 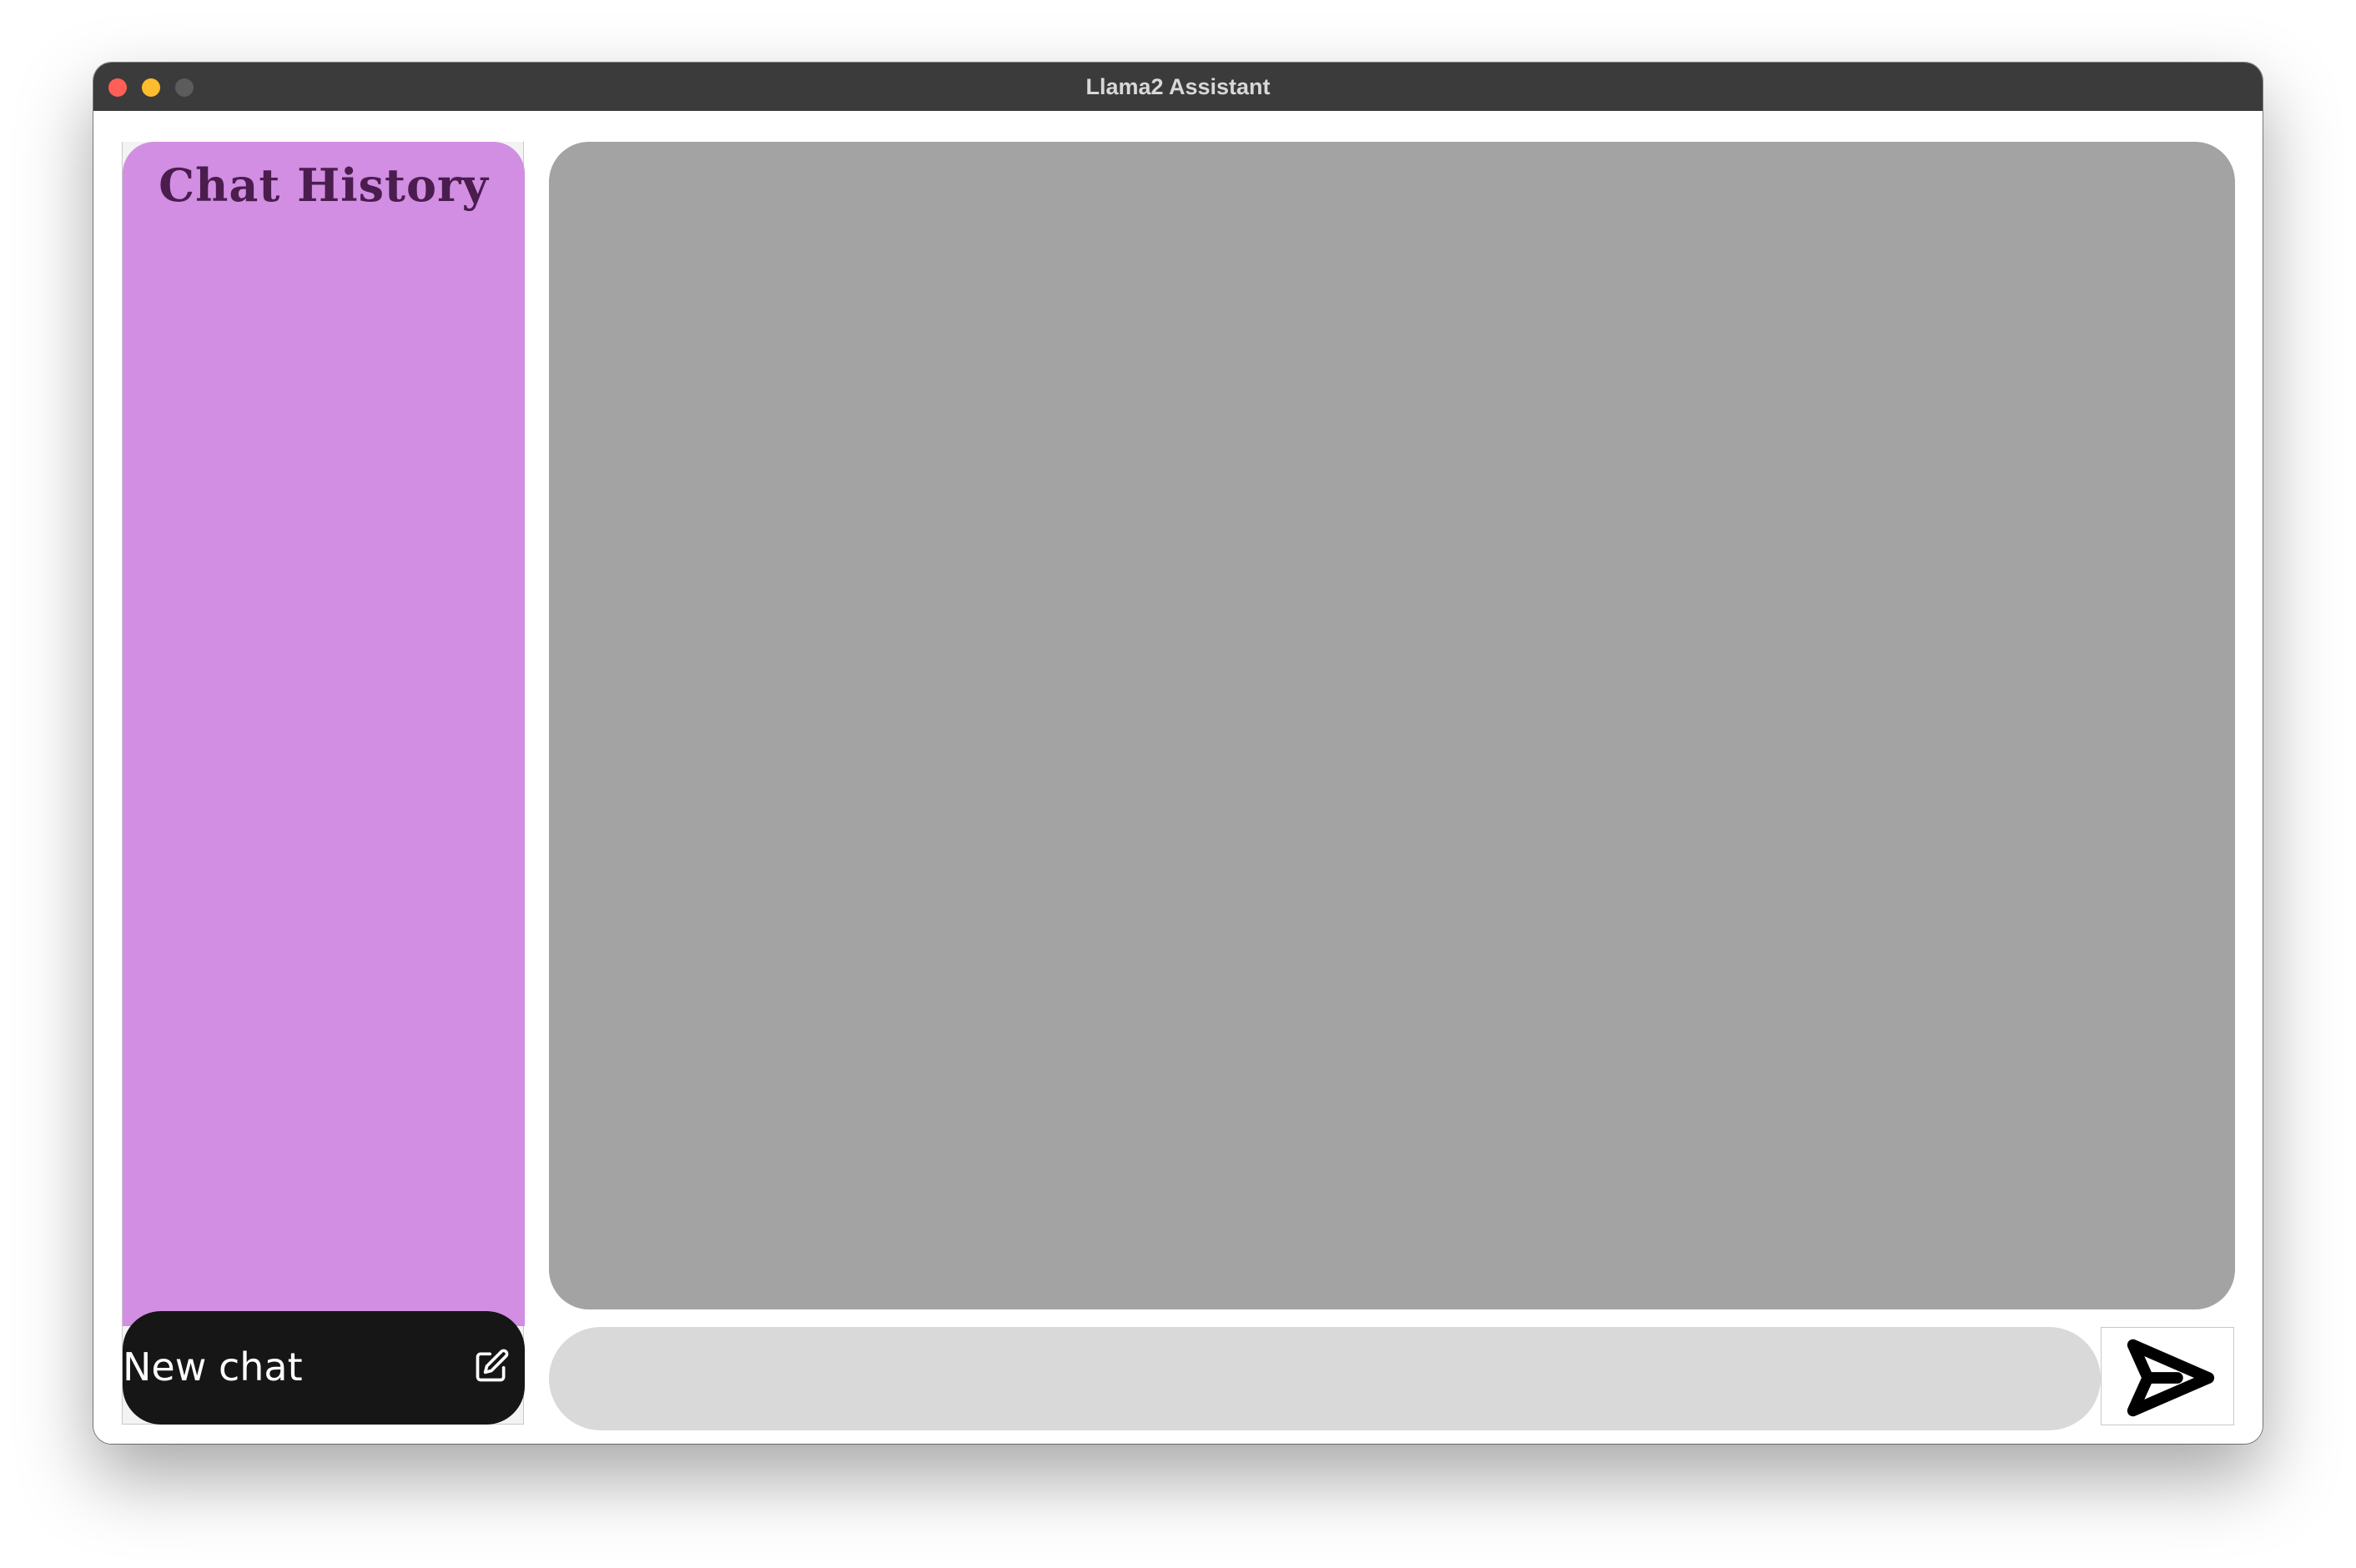 What do you see at coordinates (2171, 1378) in the screenshot?
I see `send-icon` at bounding box center [2171, 1378].